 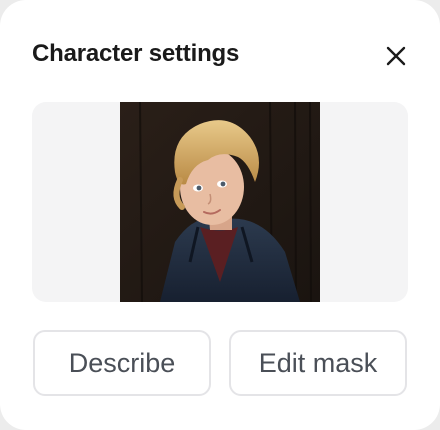 What do you see at coordinates (122, 363) in the screenshot?
I see `describe-button: Describe` at bounding box center [122, 363].